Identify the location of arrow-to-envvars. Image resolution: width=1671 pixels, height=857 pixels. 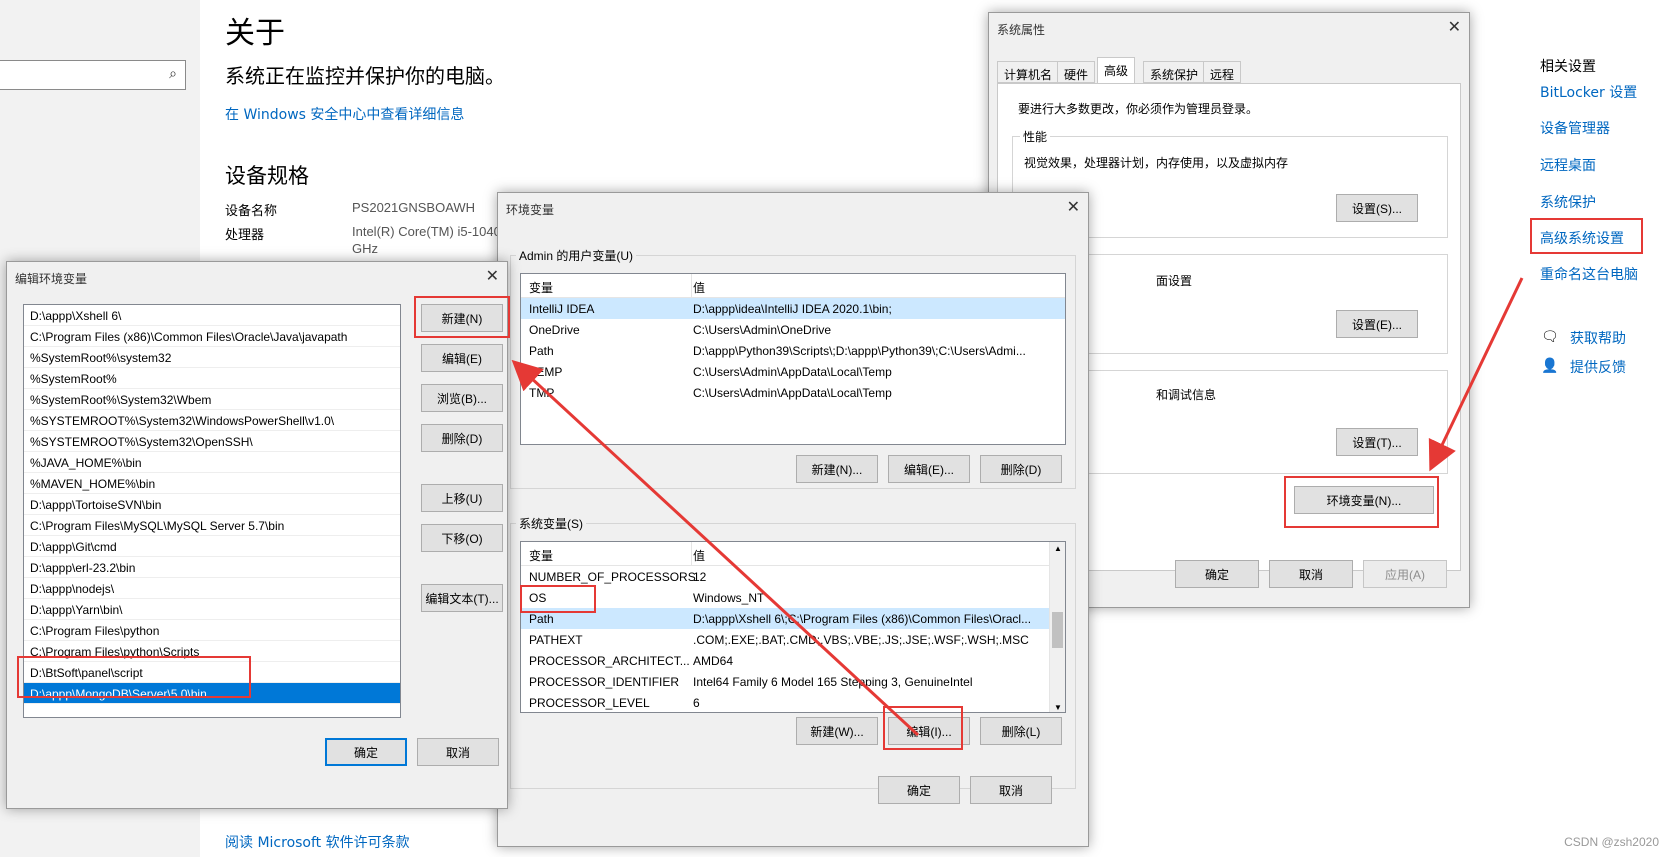
(1476, 374).